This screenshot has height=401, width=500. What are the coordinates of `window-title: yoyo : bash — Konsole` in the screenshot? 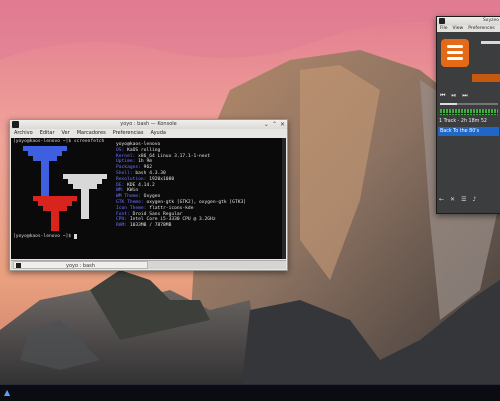 It's located at (148, 124).